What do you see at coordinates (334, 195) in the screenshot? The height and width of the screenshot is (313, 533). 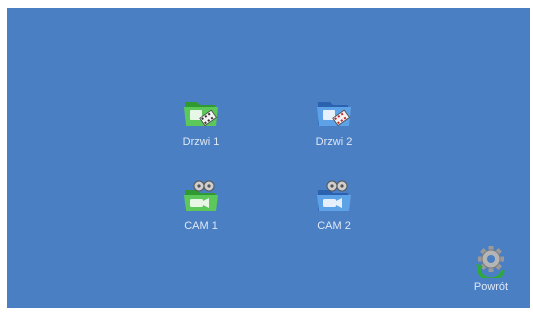 I see `blue-camera-folder-icon` at bounding box center [334, 195].